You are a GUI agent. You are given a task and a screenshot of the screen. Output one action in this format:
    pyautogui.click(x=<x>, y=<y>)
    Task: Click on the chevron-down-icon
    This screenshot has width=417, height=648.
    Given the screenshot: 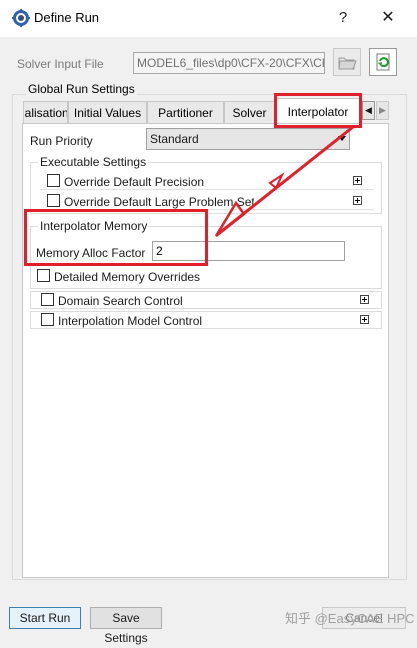 What is the action you would take?
    pyautogui.click(x=342, y=138)
    